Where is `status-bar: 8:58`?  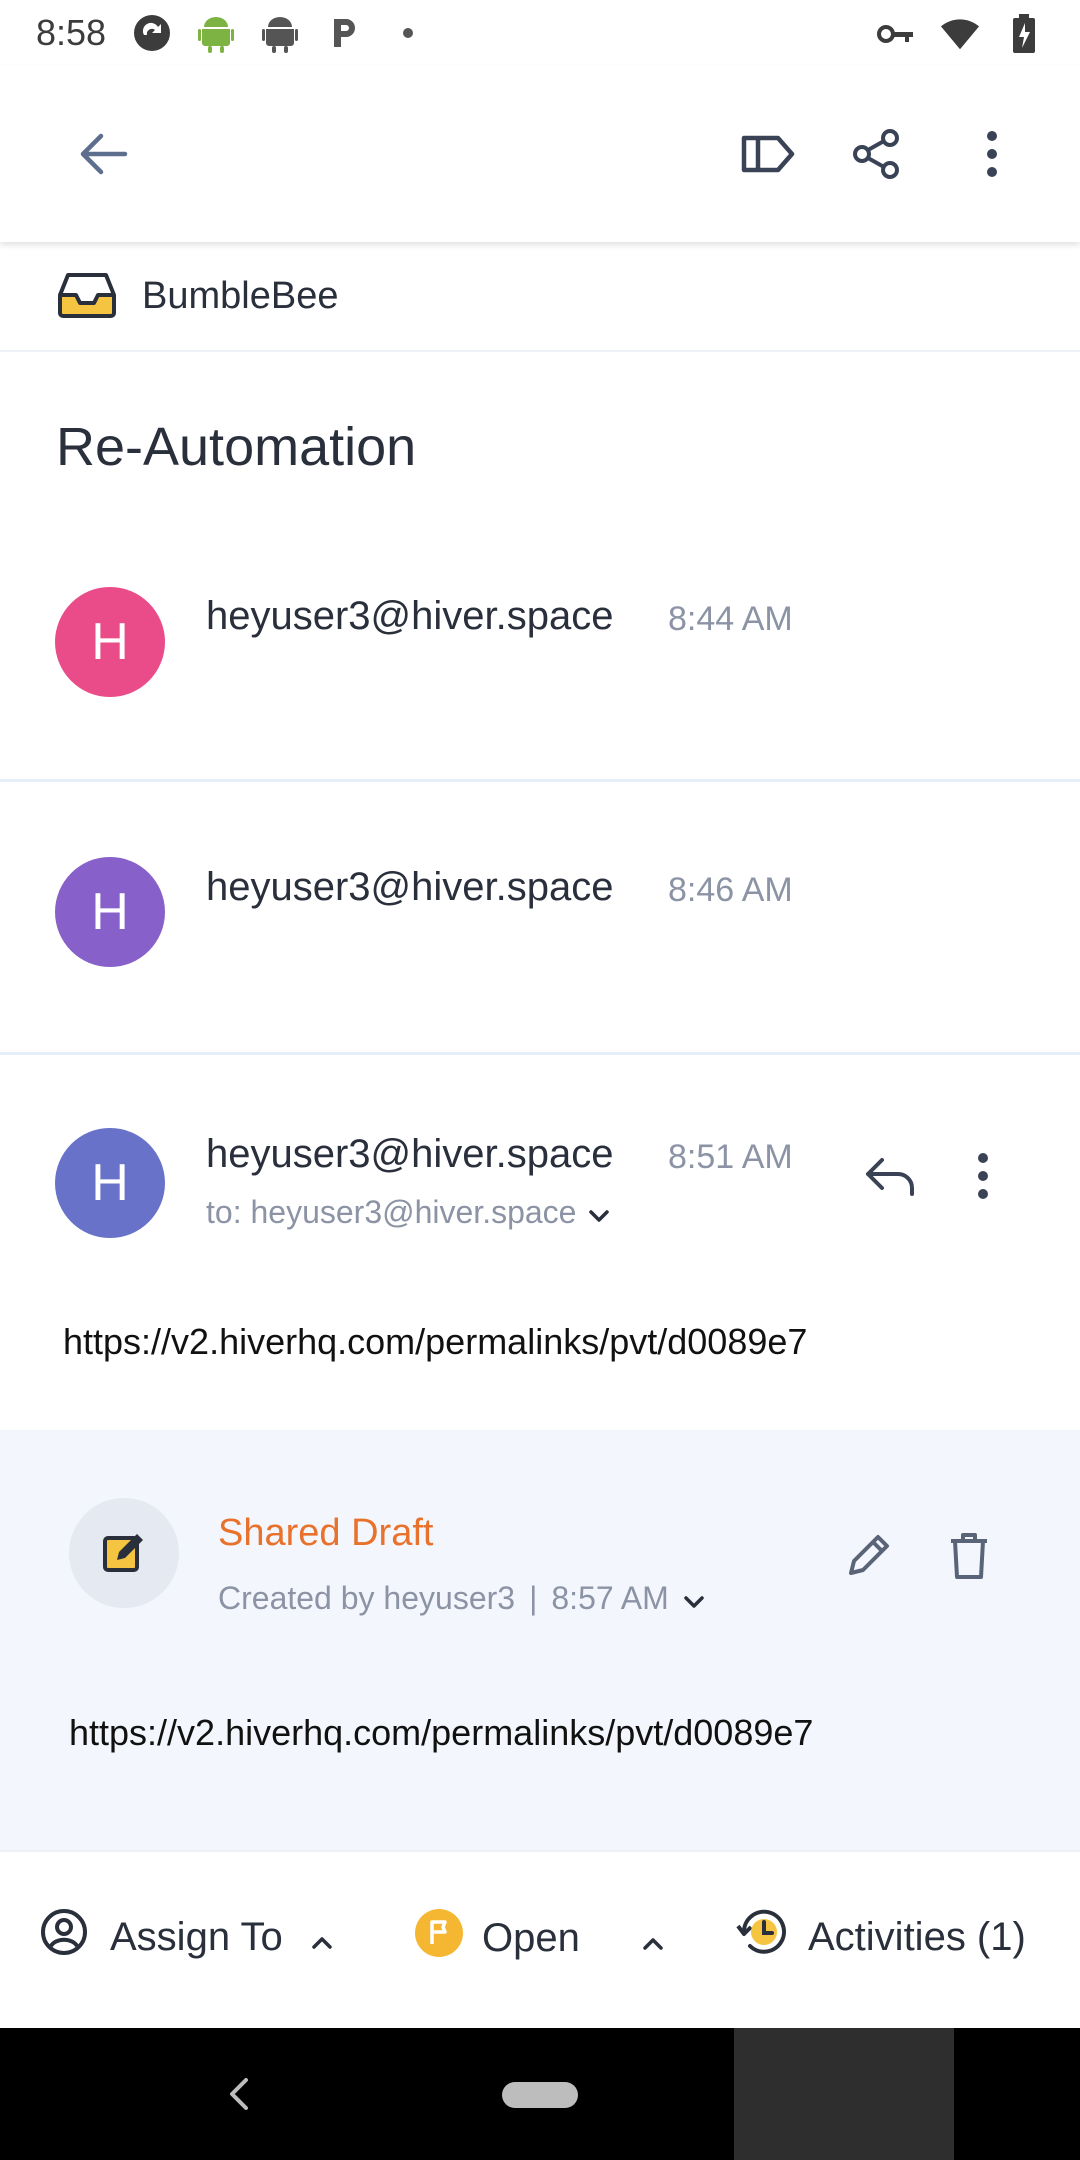
status-bar: 8:58 is located at coordinates (540, 33).